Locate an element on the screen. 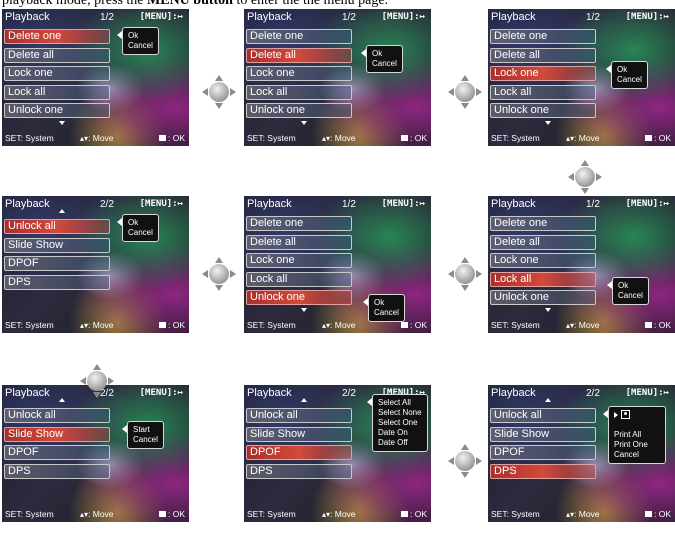 This screenshot has width=675, height=551. submenu-popup: Ok Cancel is located at coordinates (140, 228).